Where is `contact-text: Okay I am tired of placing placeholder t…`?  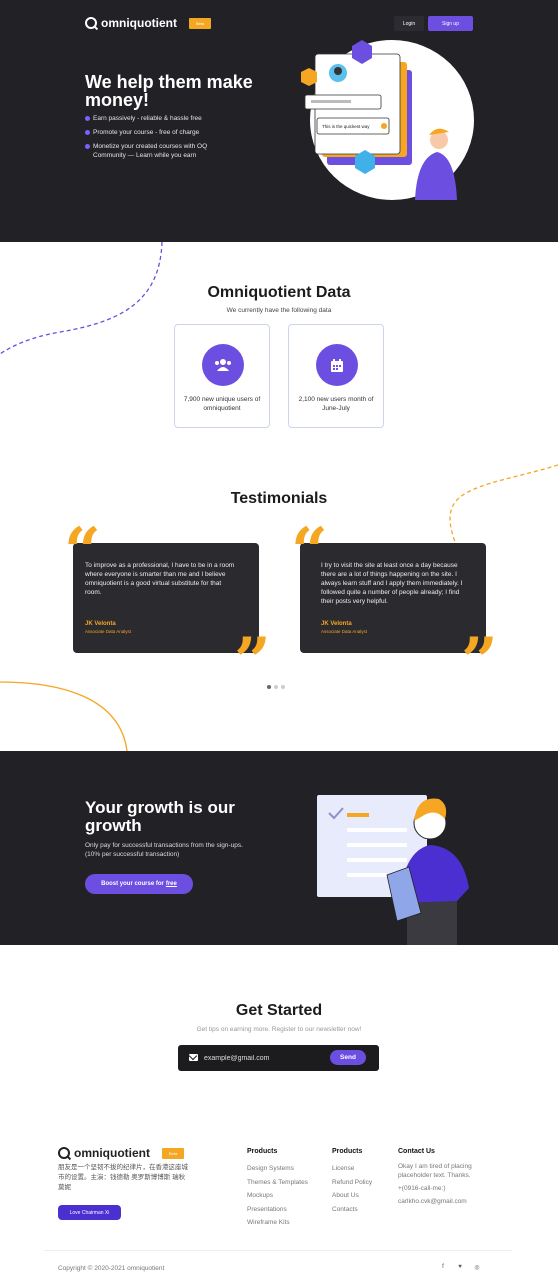 contact-text: Okay I am tired of placing placeholder t… is located at coordinates (435, 1171).